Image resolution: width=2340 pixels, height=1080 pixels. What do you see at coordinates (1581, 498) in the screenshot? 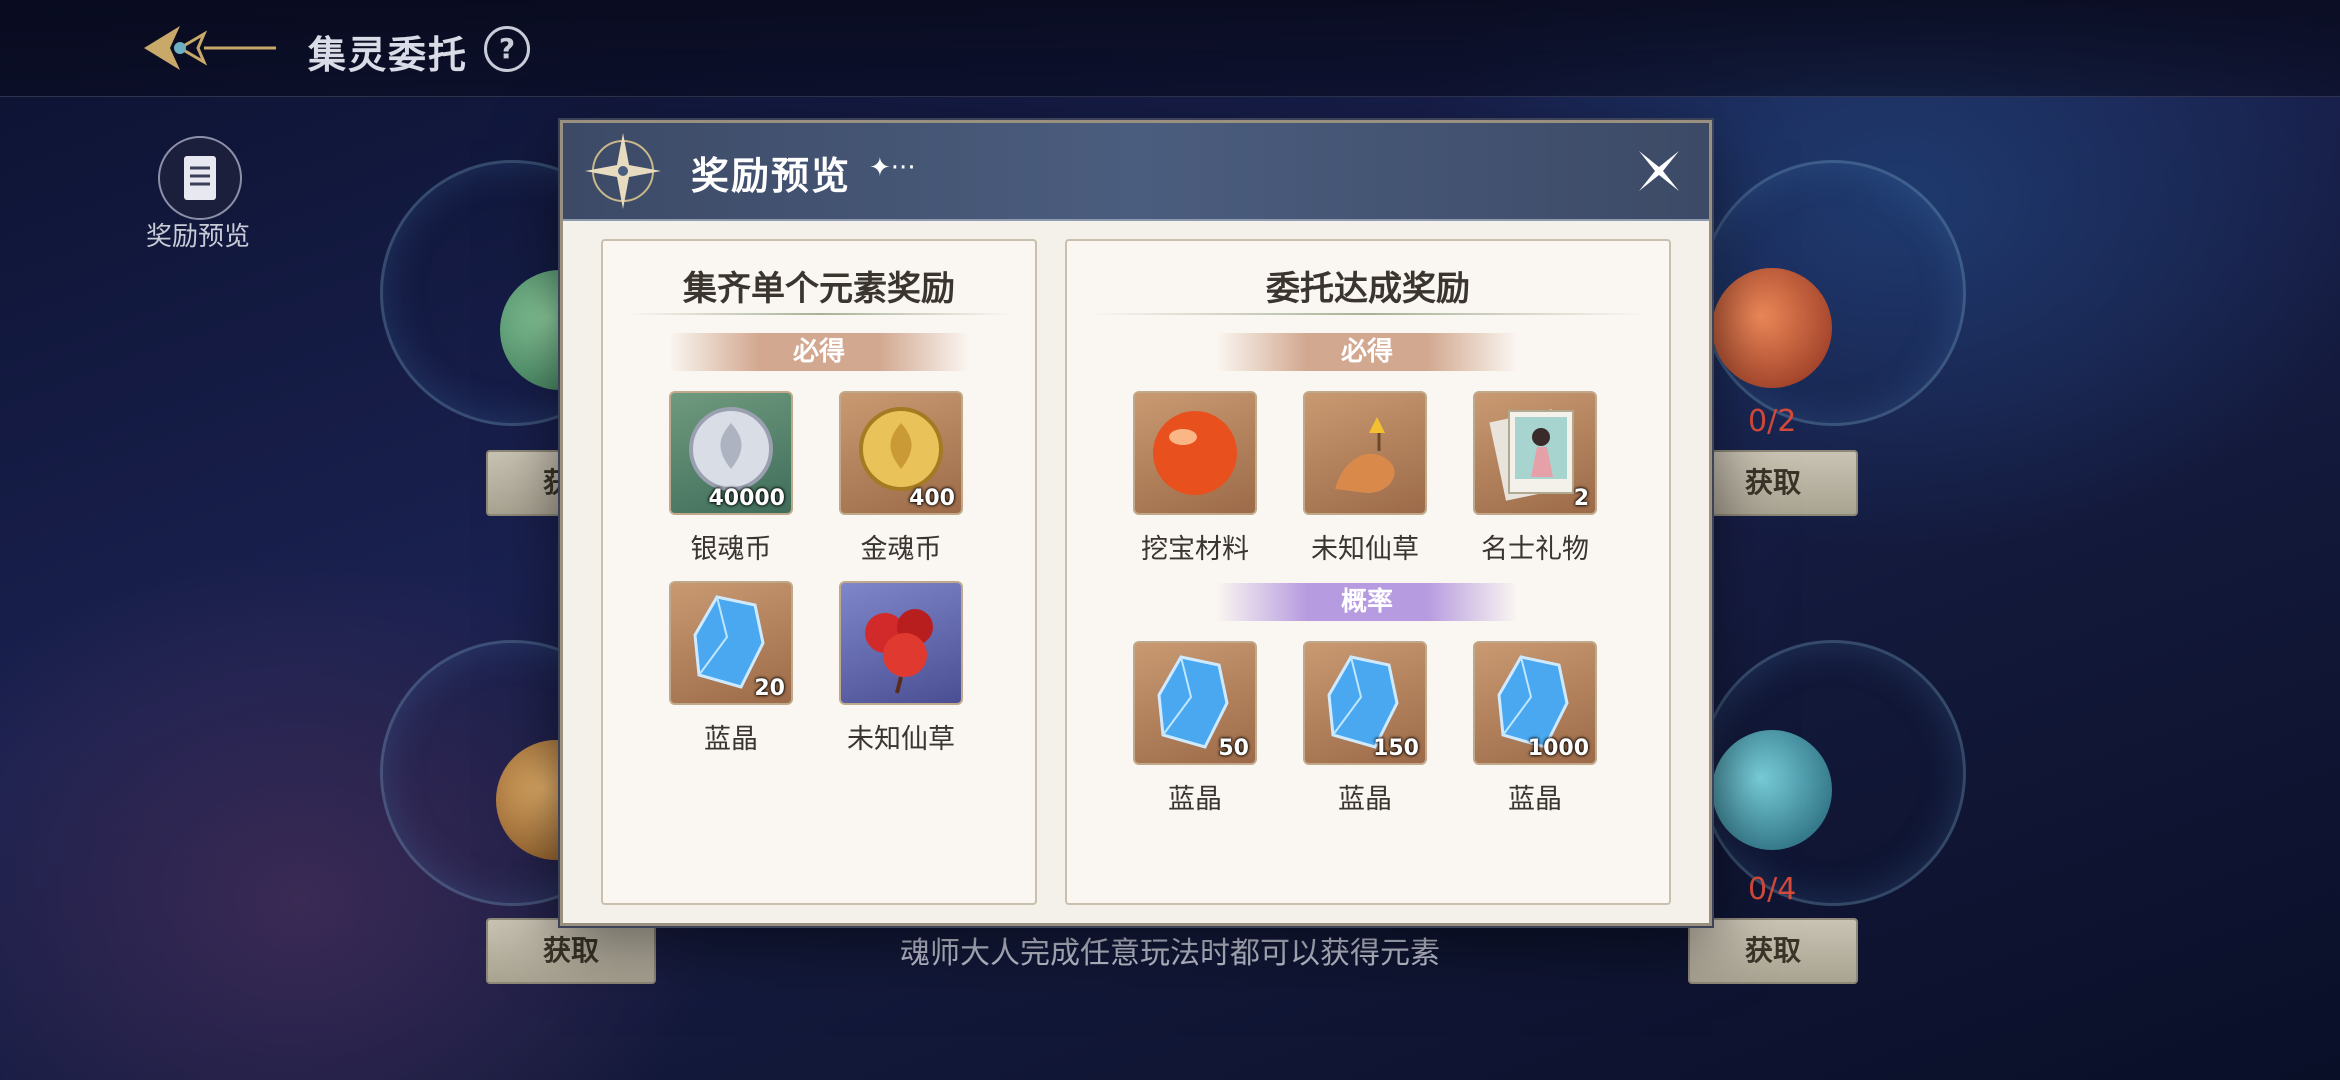
I see `item-quantity: 2` at bounding box center [1581, 498].